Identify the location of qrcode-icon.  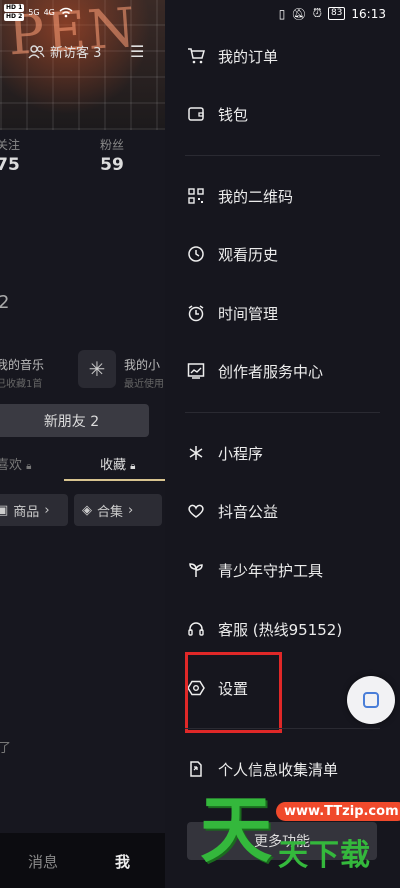
(196, 196).